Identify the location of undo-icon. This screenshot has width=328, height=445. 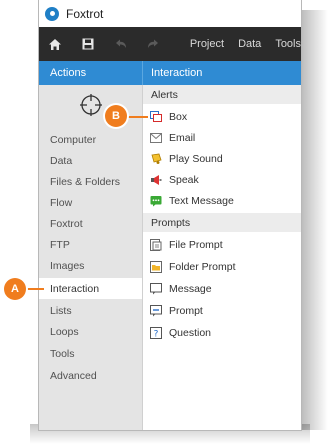
(120, 43).